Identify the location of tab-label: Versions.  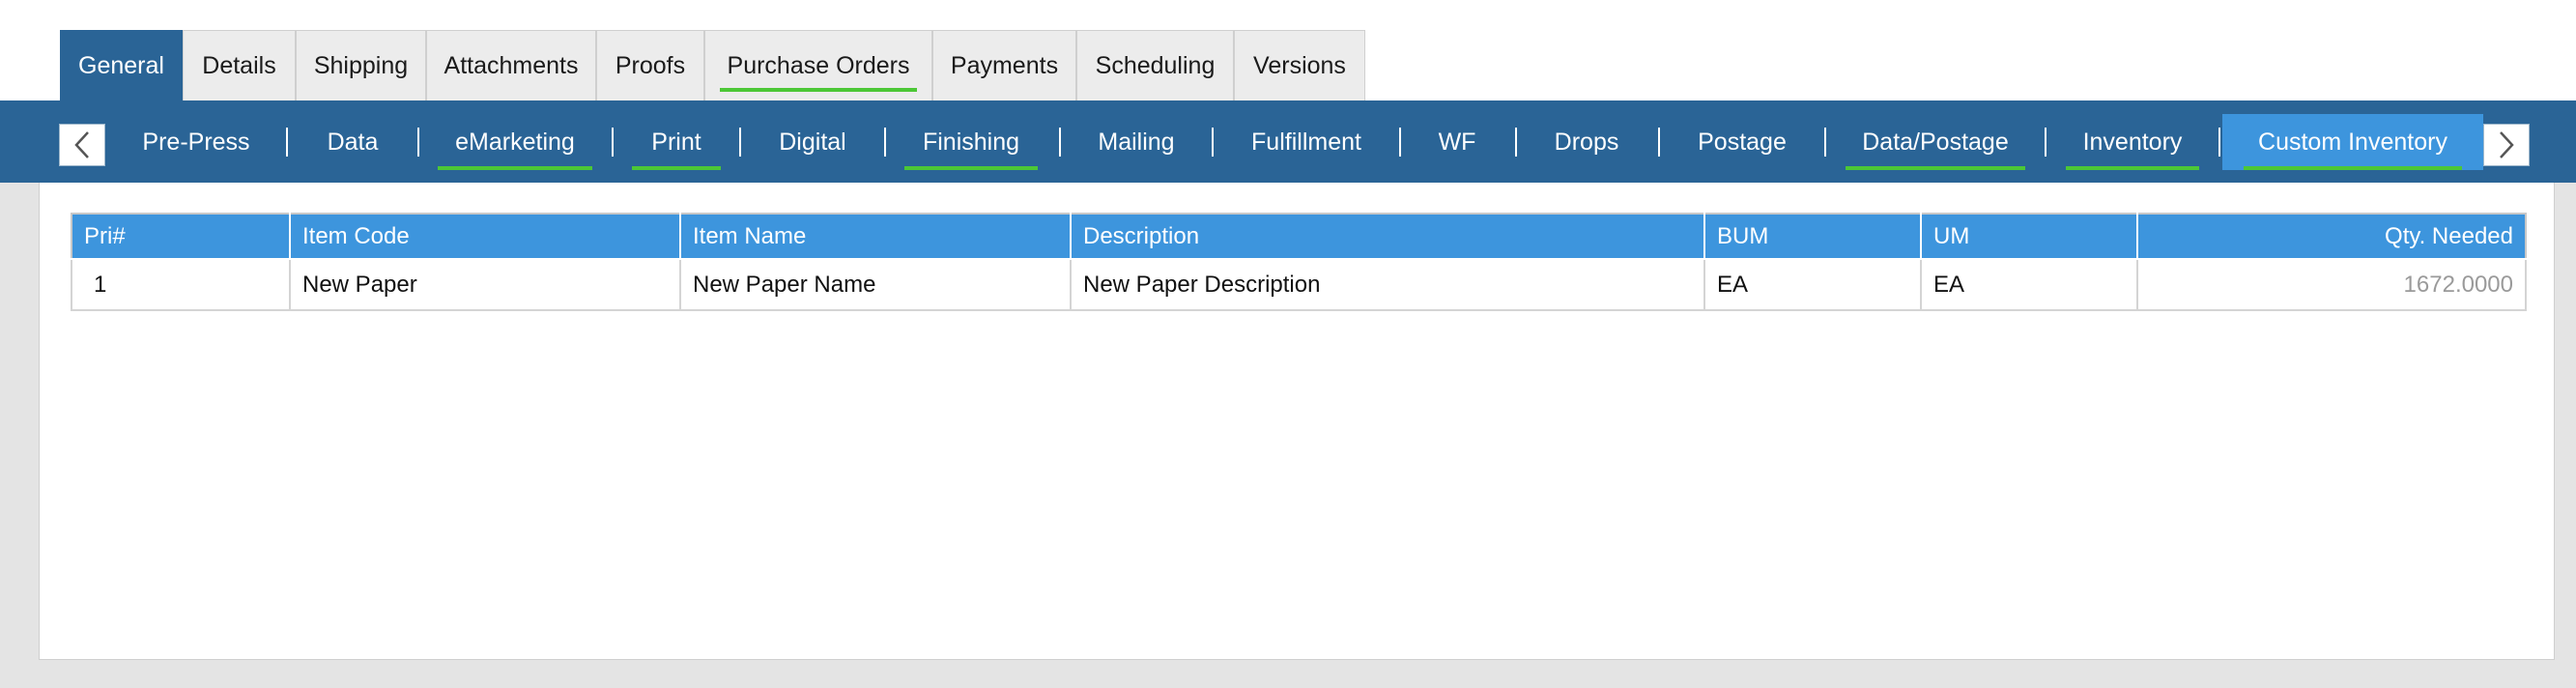
(1300, 65).